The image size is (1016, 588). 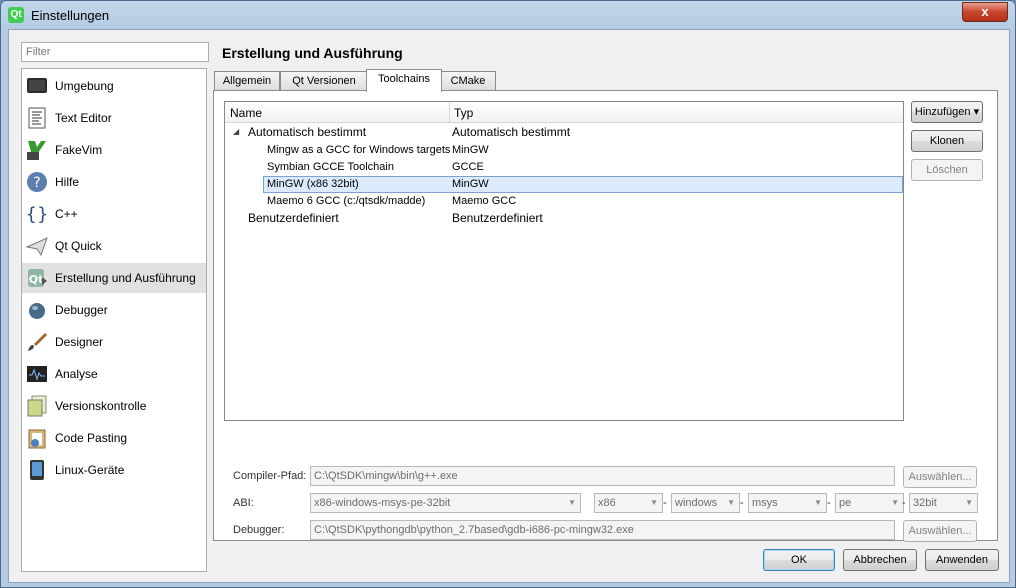 What do you see at coordinates (449, 112) in the screenshot?
I see `column-divider` at bounding box center [449, 112].